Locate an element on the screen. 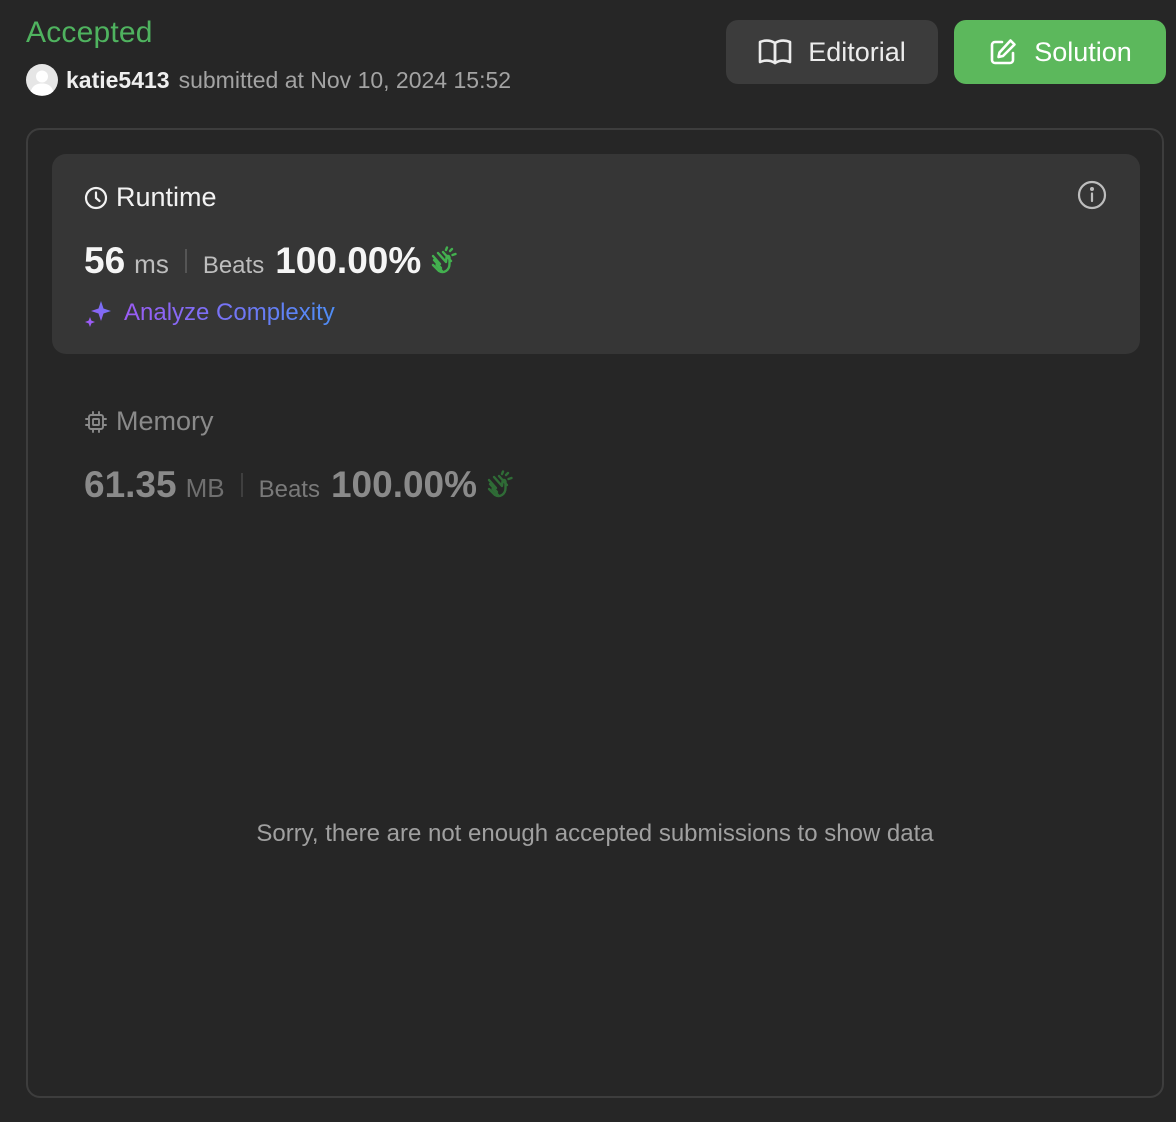  editorial-button-label: Editorial is located at coordinates (857, 51).